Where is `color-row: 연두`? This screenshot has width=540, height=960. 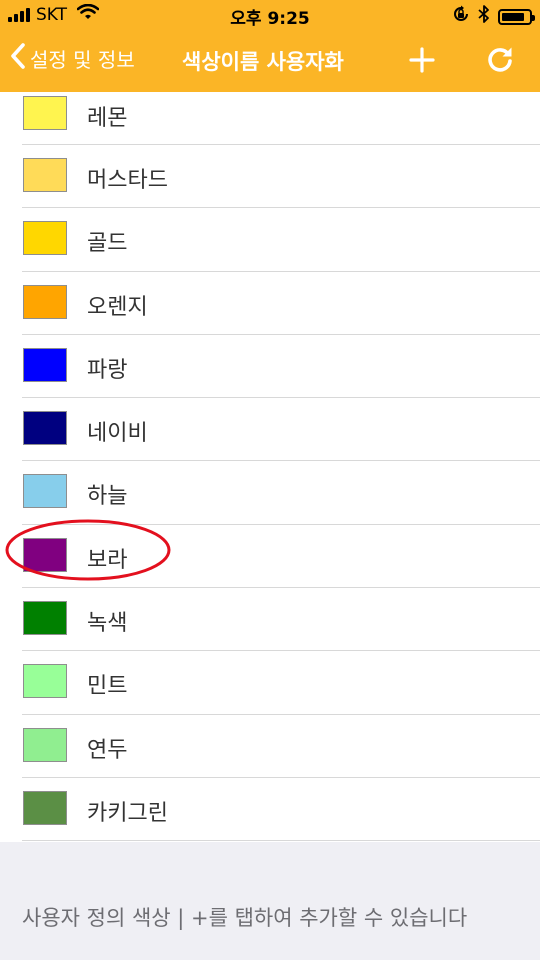 color-row: 연두 is located at coordinates (270, 747).